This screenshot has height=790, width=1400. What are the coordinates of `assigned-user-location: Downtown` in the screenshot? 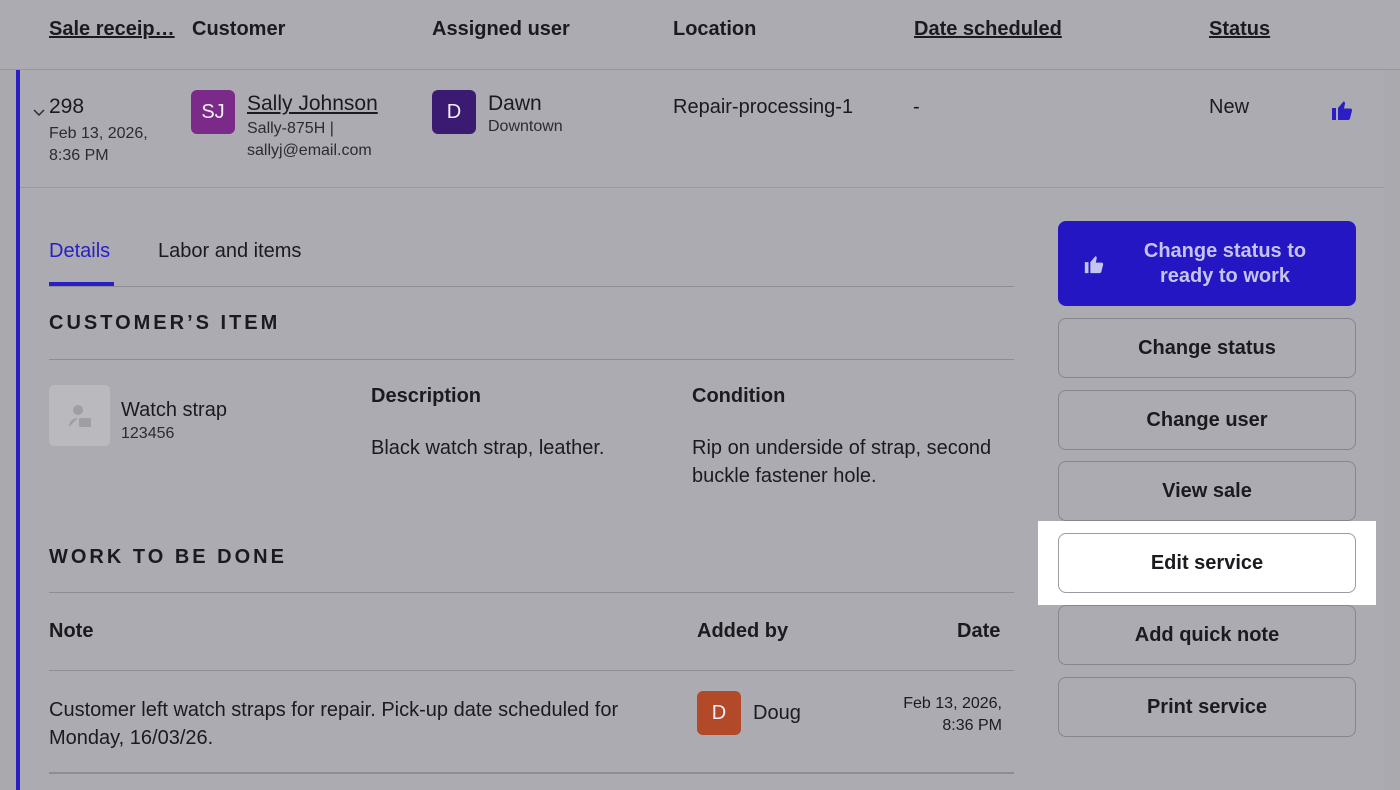 It's located at (525, 126).